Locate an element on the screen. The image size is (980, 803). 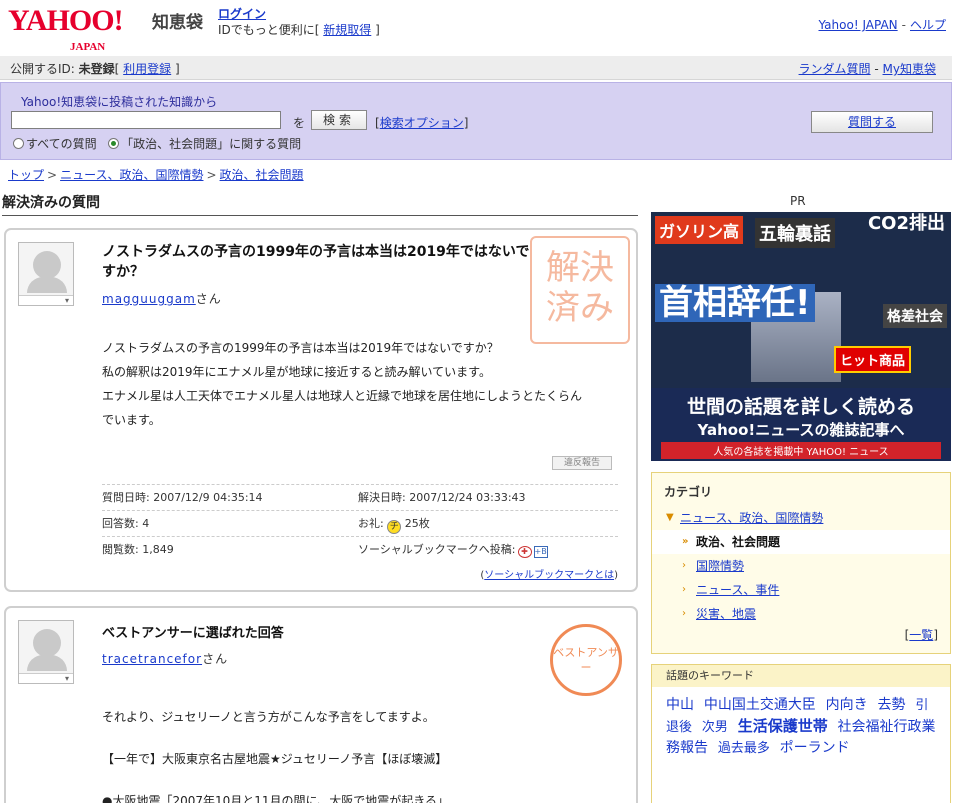
category-parent: ▼ ニュース、政治、国際情勢 is located at coordinates (801, 518).